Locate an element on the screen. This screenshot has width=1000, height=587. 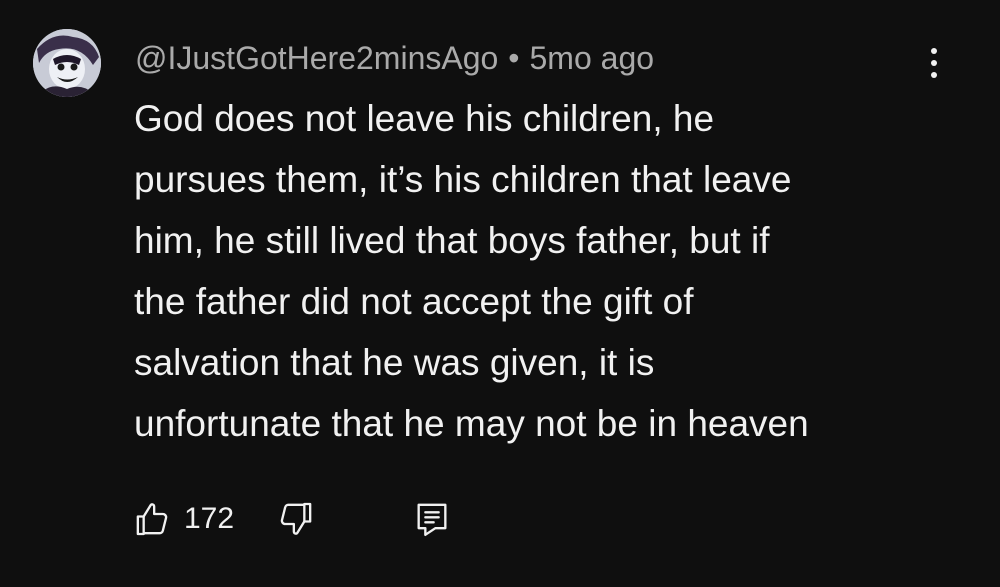
dislike-button is located at coordinates (296, 519).